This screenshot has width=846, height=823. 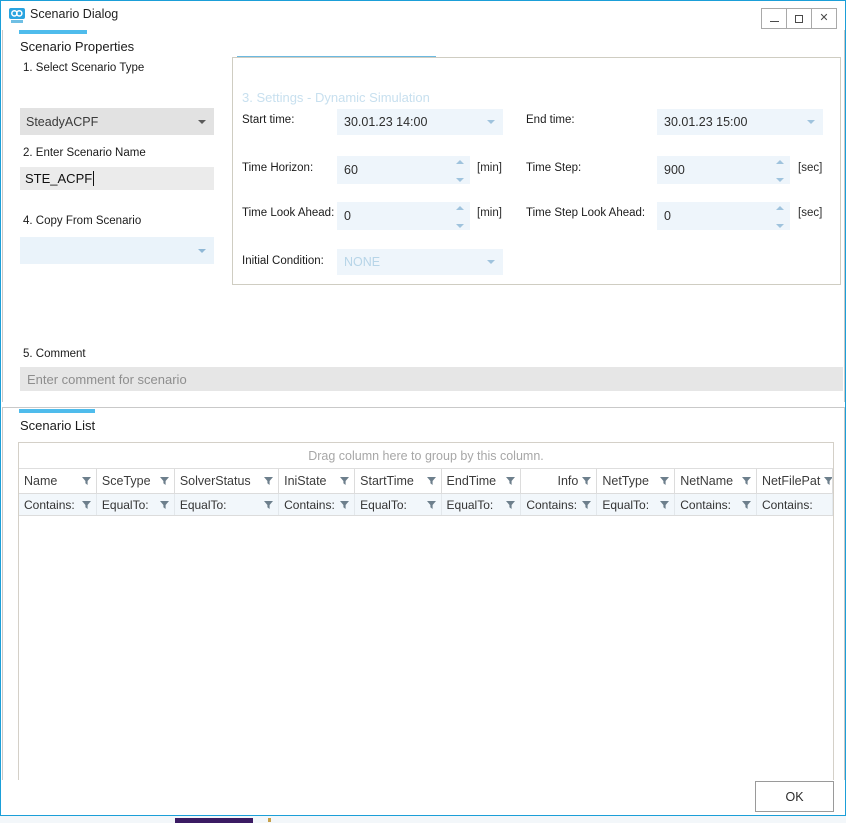 I want to click on dialog-footer: OK, so click(x=423, y=797).